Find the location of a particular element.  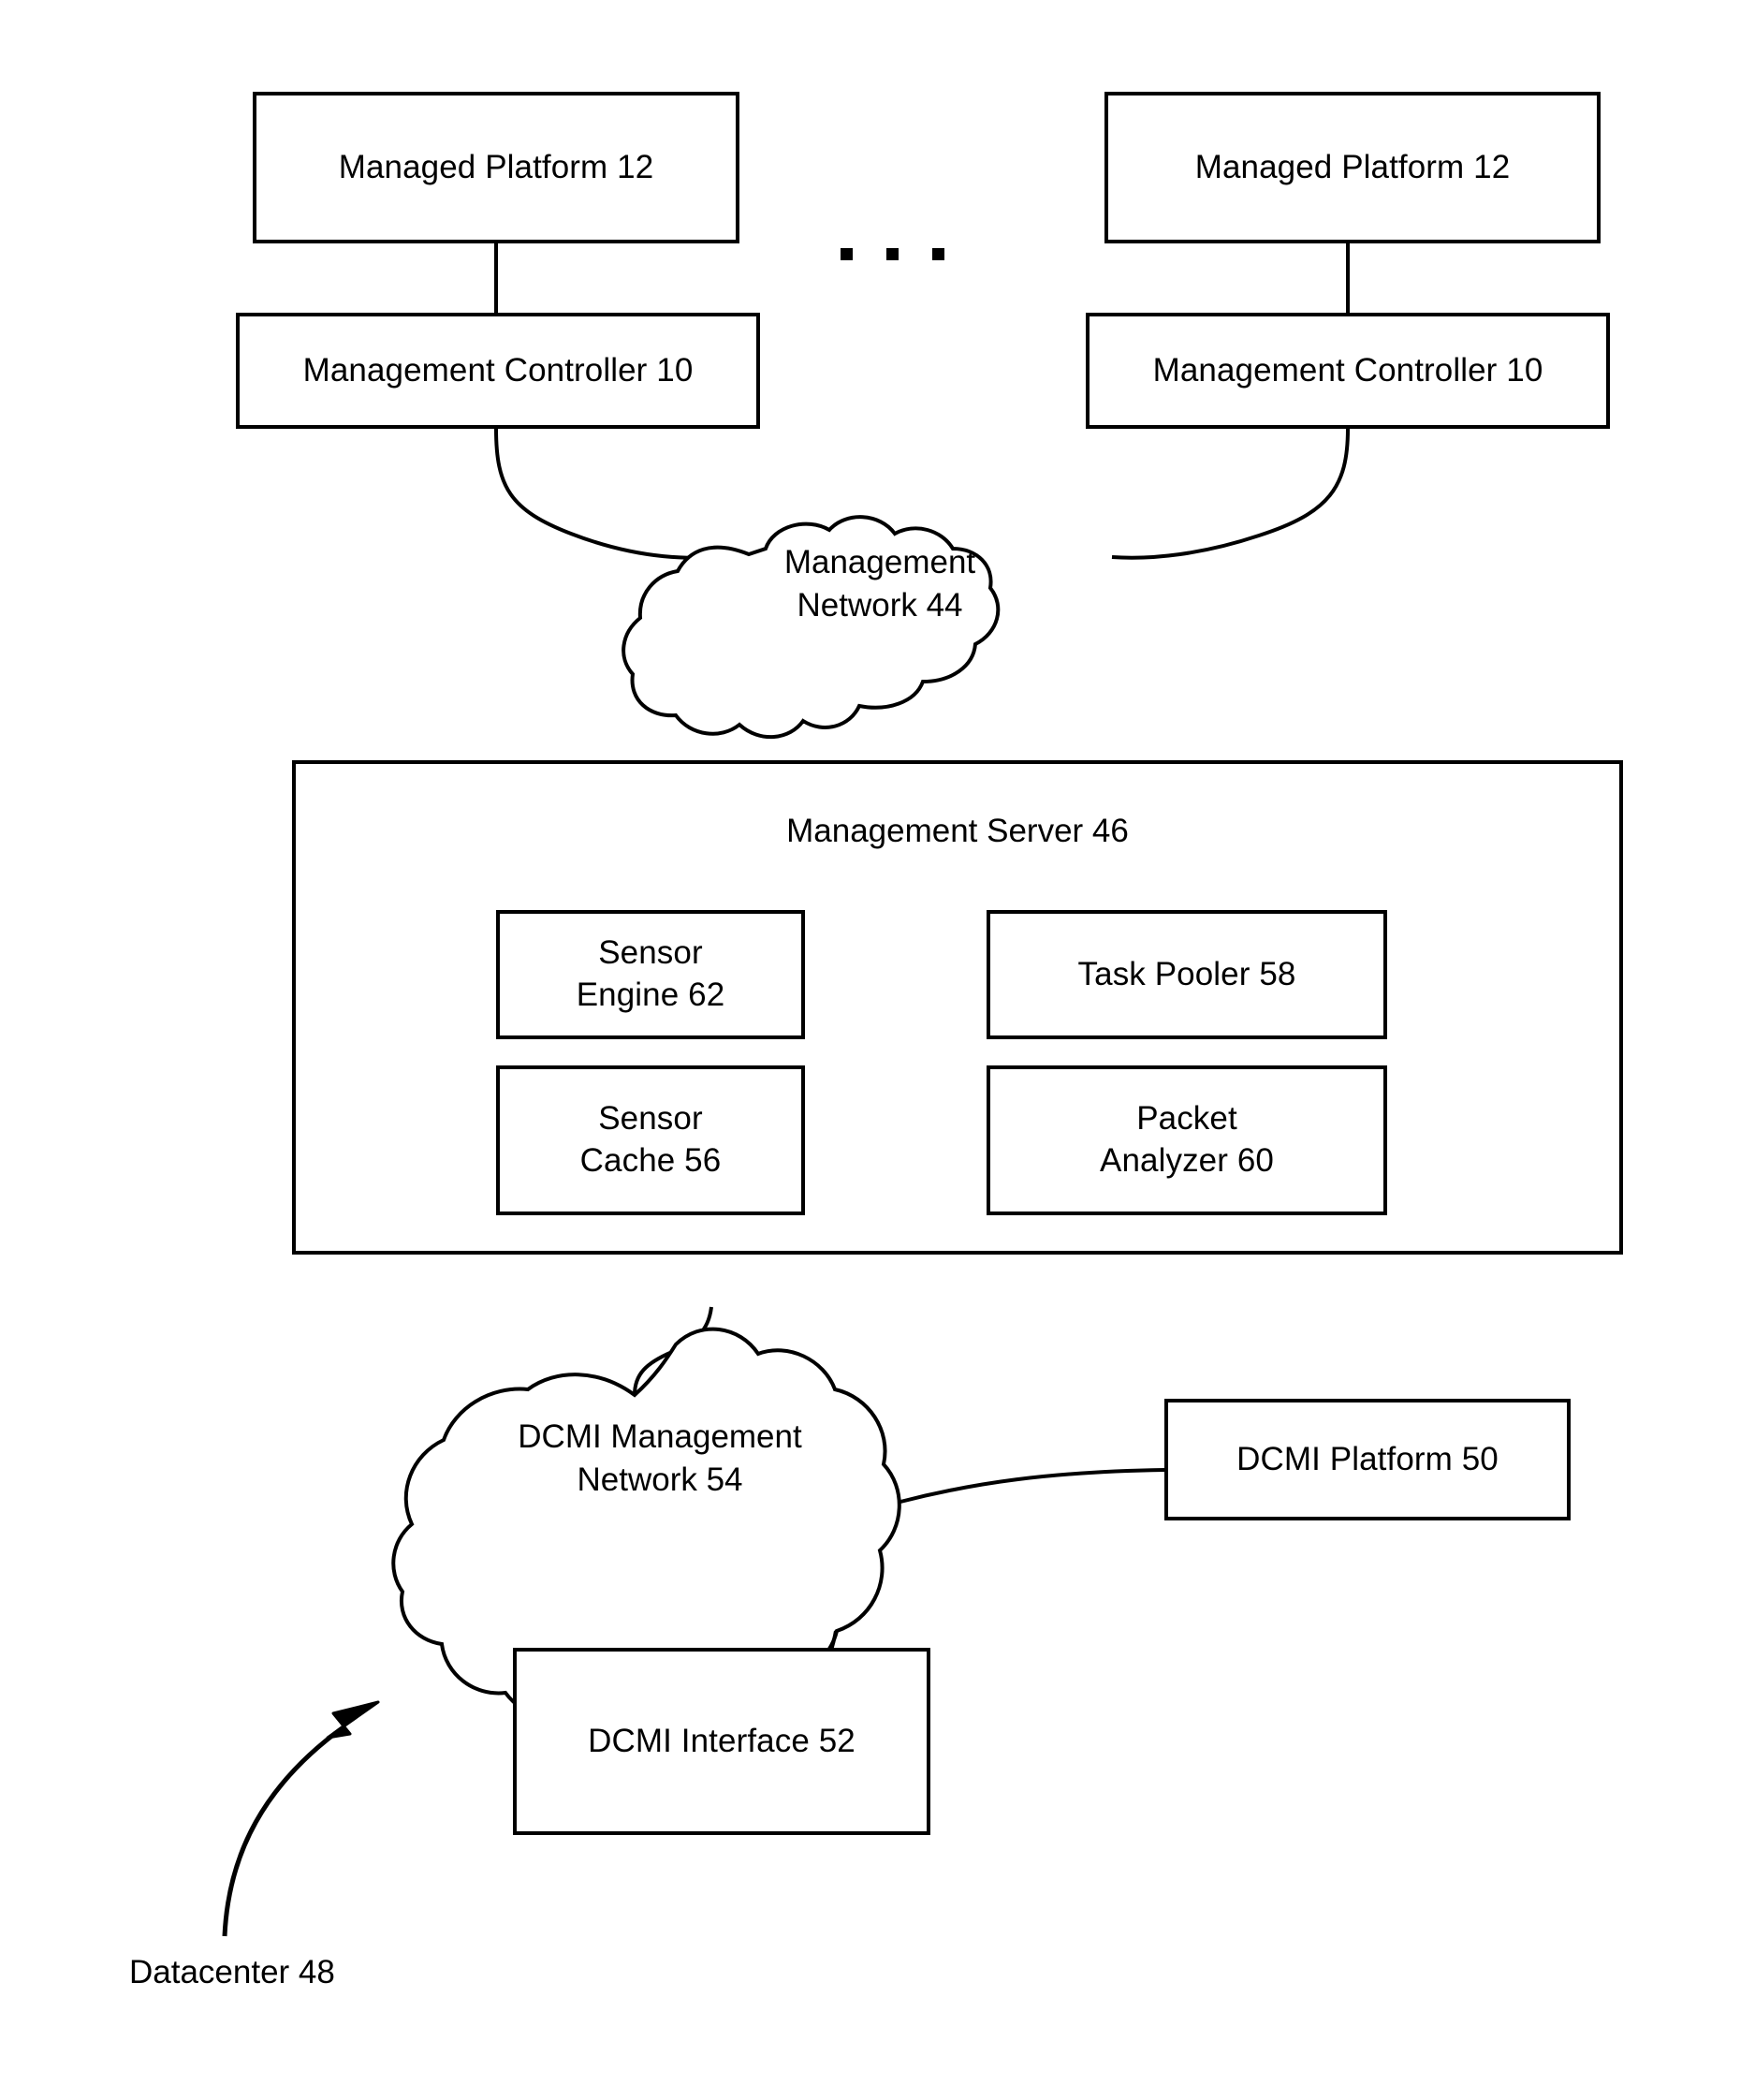

sensor-engine-label: Sensor Engine 62 is located at coordinates (650, 973).